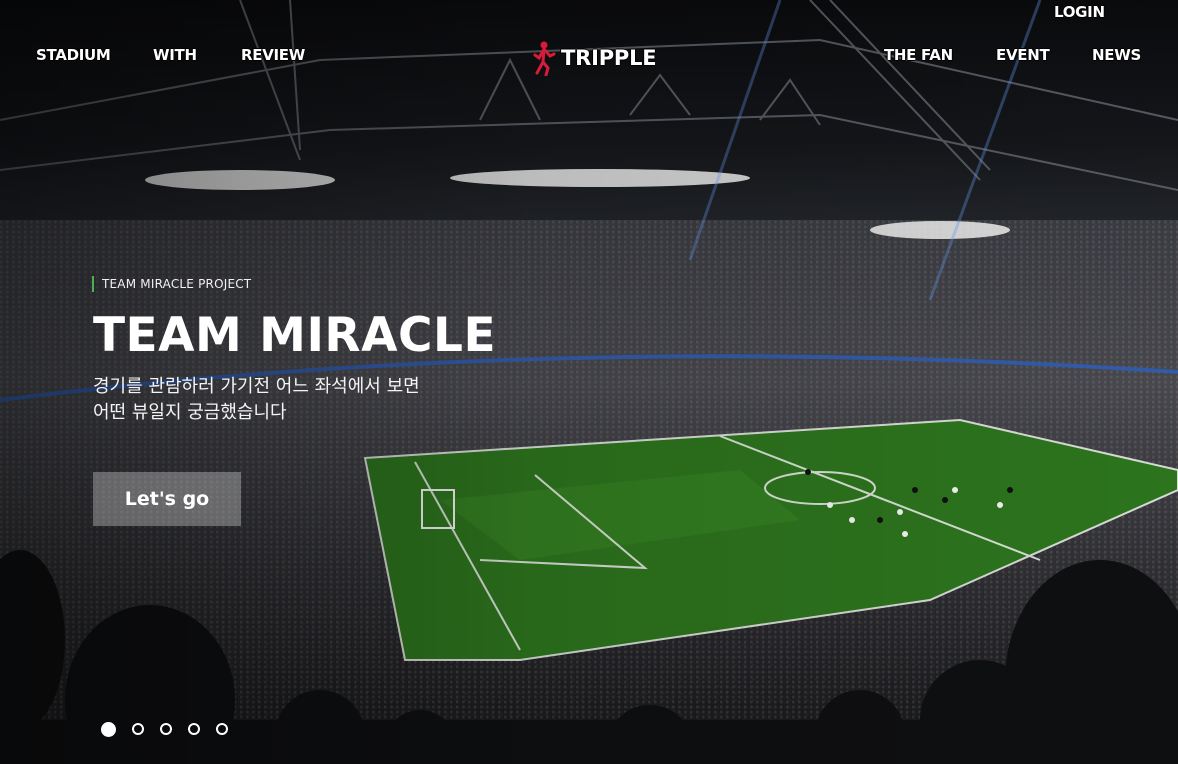 The width and height of the screenshot is (1178, 764). I want to click on slider-pagination, so click(164, 729).